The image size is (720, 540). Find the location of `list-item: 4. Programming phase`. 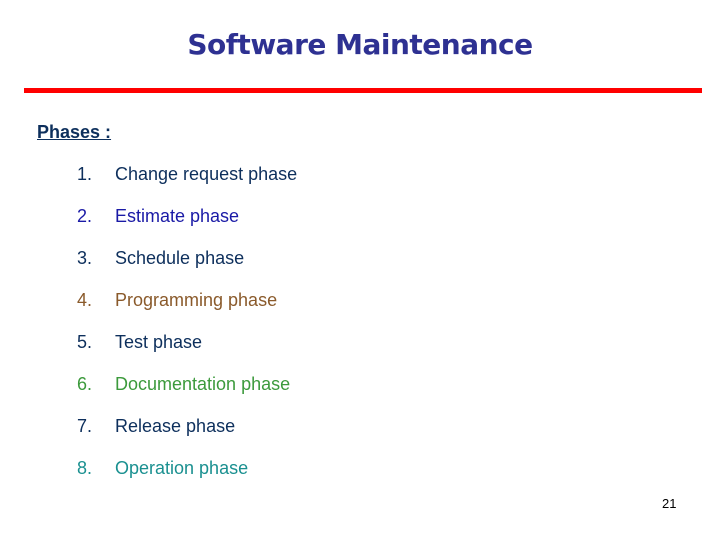

list-item: 4. Programming phase is located at coordinates (187, 309).